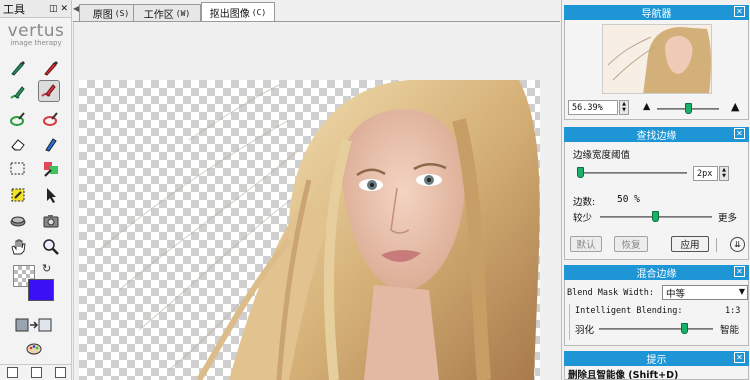  What do you see at coordinates (51, 221) in the screenshot?
I see `camera-icon` at bounding box center [51, 221].